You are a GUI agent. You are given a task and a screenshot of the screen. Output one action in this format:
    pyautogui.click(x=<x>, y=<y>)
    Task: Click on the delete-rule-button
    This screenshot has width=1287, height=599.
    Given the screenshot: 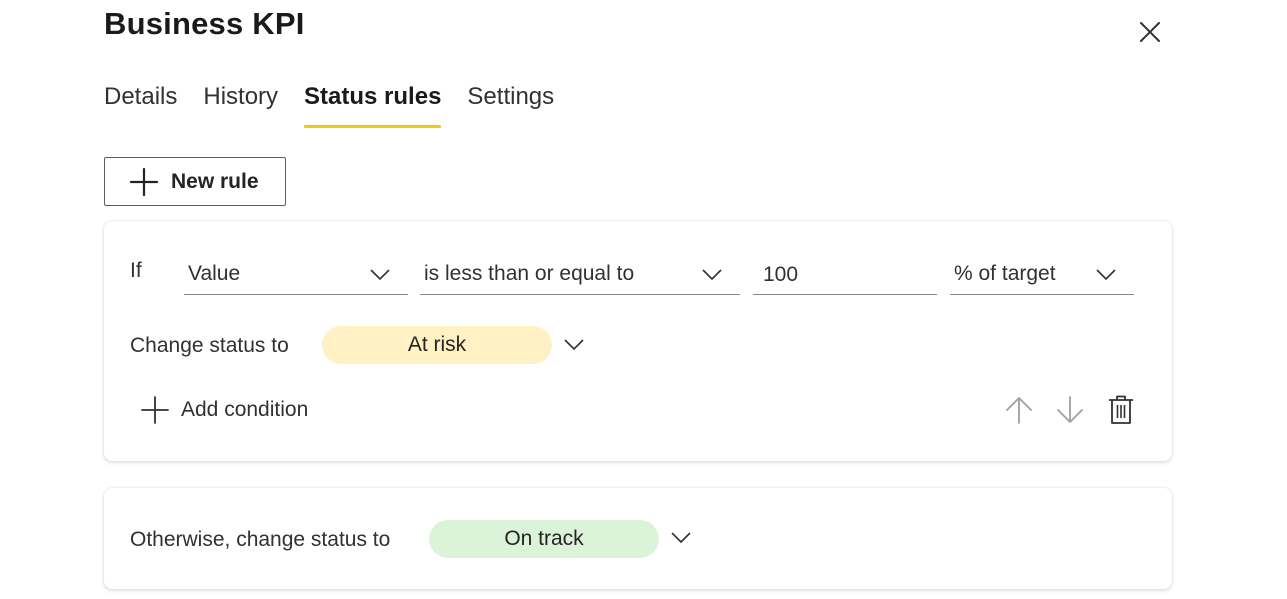 What is the action you would take?
    pyautogui.click(x=1121, y=410)
    